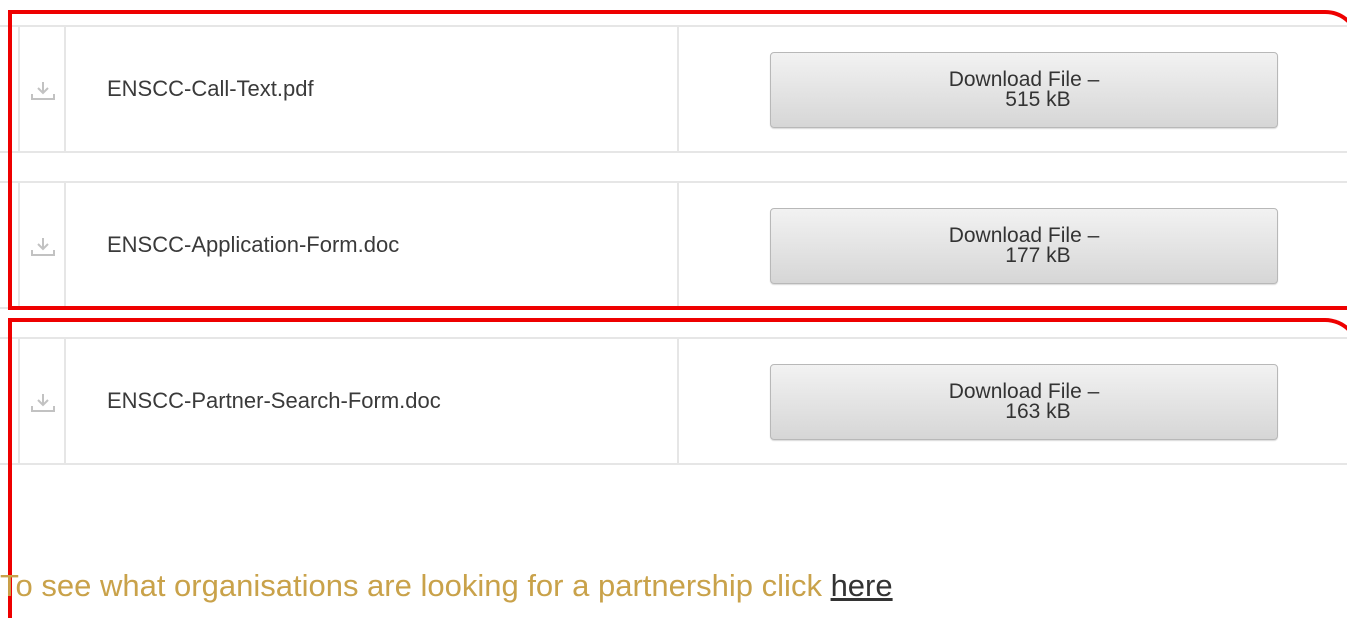 The width and height of the screenshot is (1347, 618). Describe the element at coordinates (253, 244) in the screenshot. I see `file-name: ENSCC-Application-Form.doc` at that location.